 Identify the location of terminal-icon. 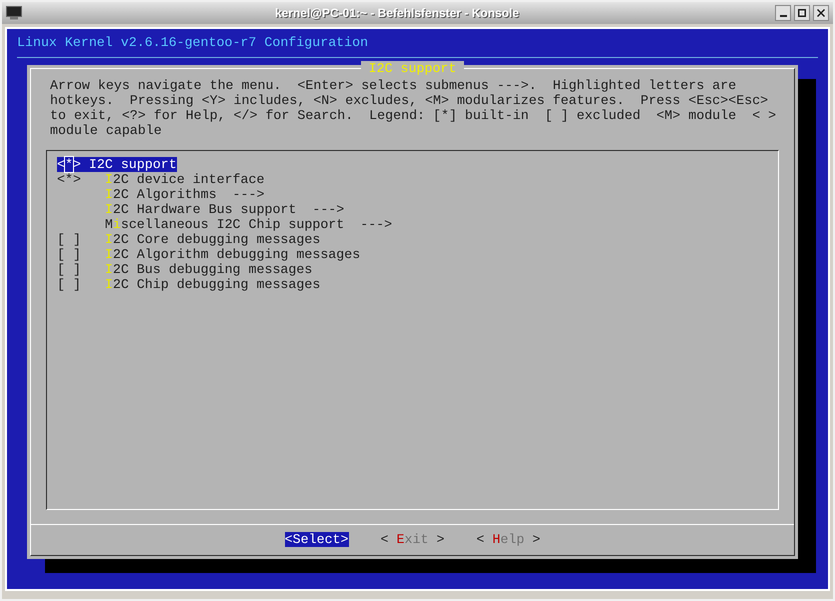
(14, 13).